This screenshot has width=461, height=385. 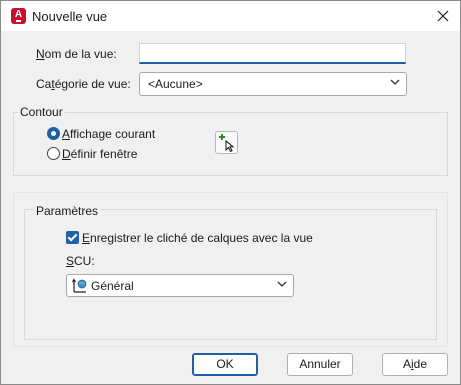 I want to click on define-window-radio, so click(x=53, y=153).